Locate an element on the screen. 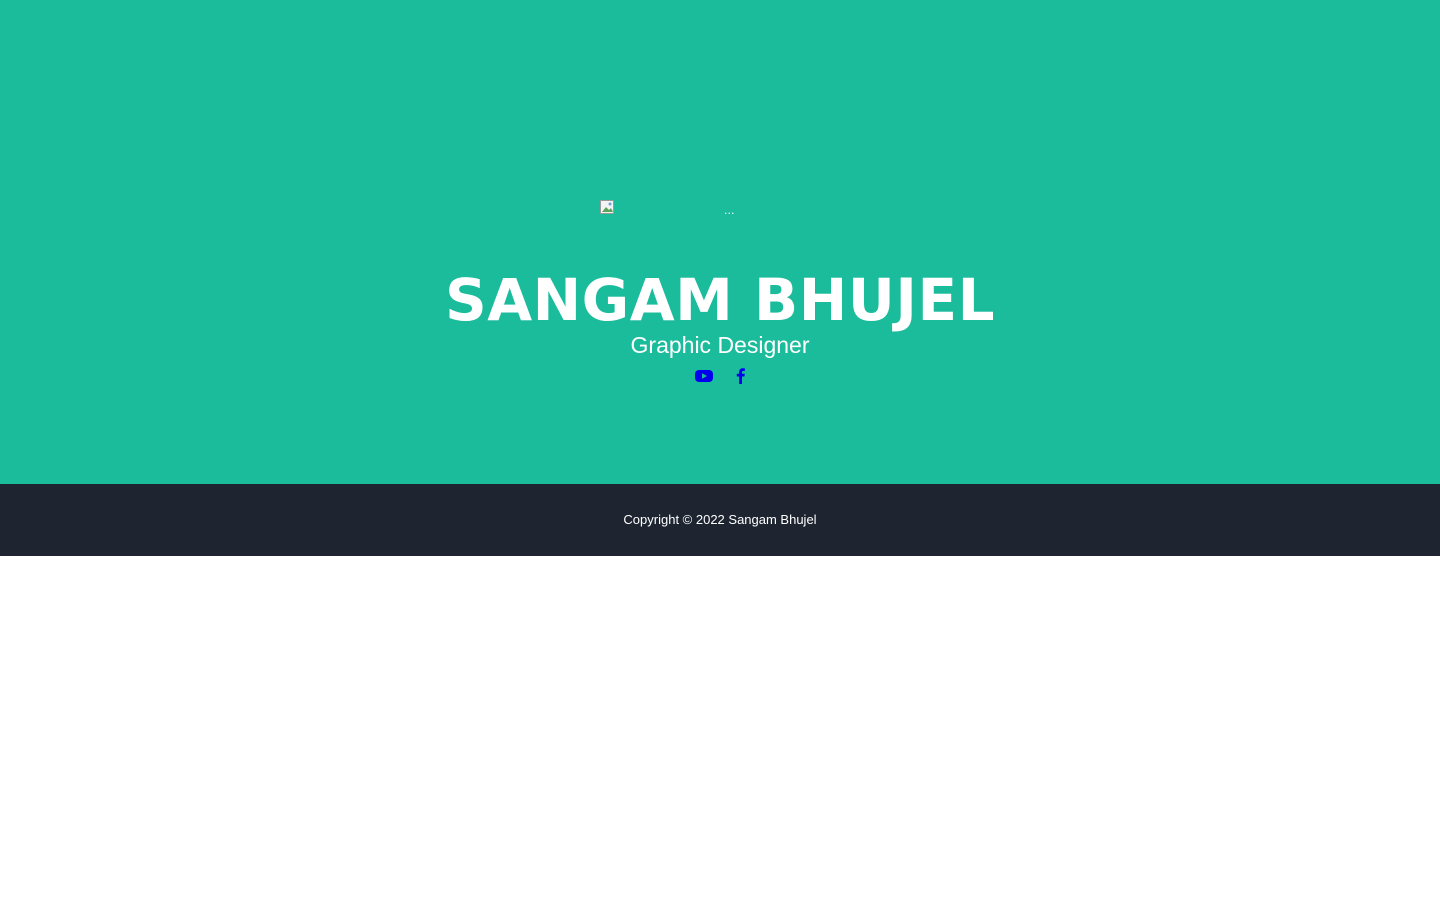 This screenshot has height=900, width=1440. social-links is located at coordinates (720, 376).